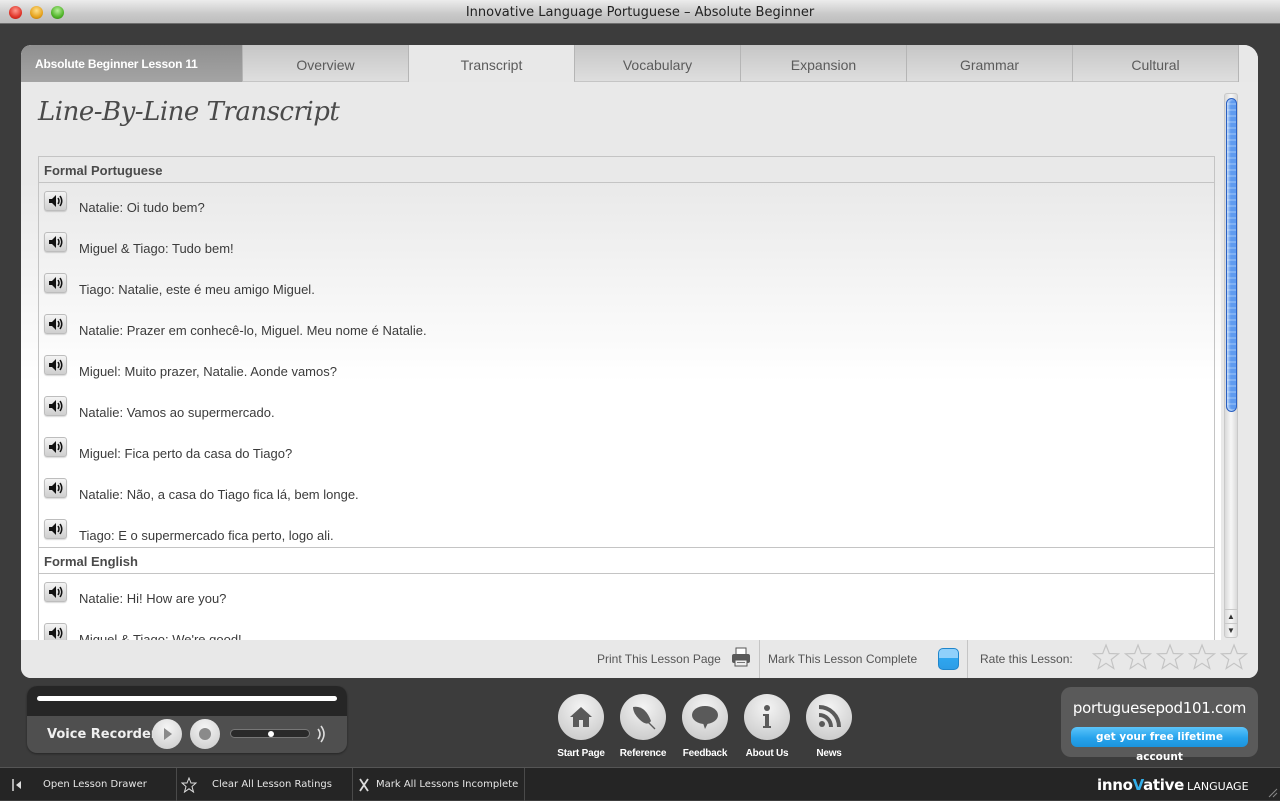 The height and width of the screenshot is (801, 1280). I want to click on logo-text: inno, so click(1115, 785).